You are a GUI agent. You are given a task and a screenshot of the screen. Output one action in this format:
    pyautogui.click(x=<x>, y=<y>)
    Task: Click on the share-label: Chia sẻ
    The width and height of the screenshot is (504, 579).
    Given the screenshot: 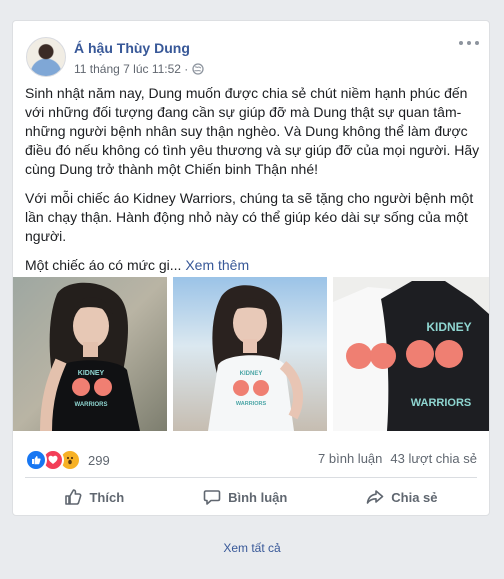 What is the action you would take?
    pyautogui.click(x=414, y=497)
    